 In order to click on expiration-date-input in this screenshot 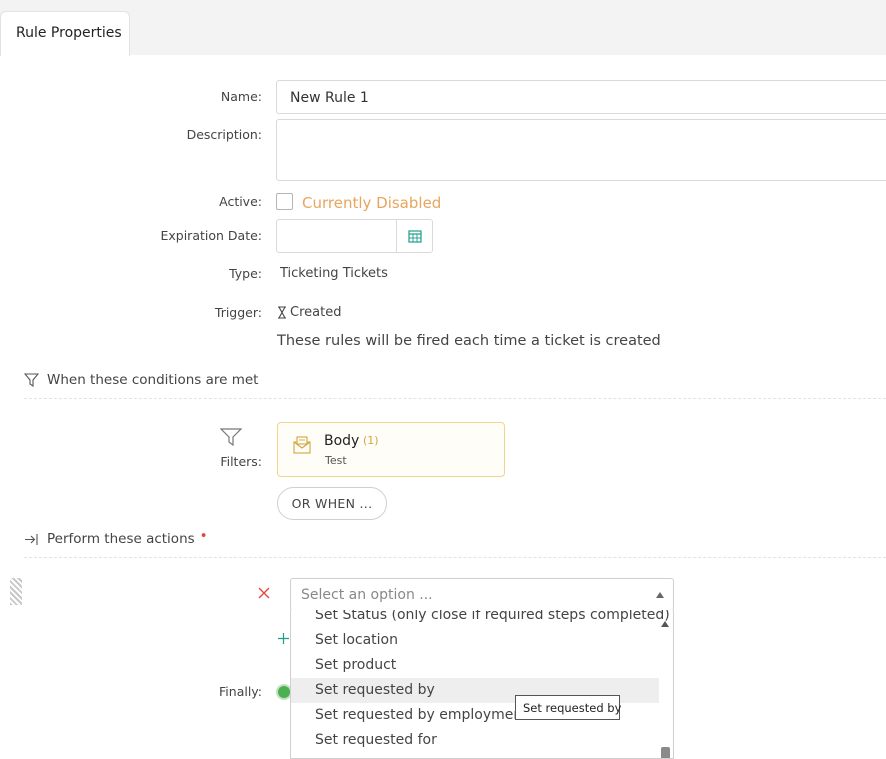, I will do `click(336, 236)`.